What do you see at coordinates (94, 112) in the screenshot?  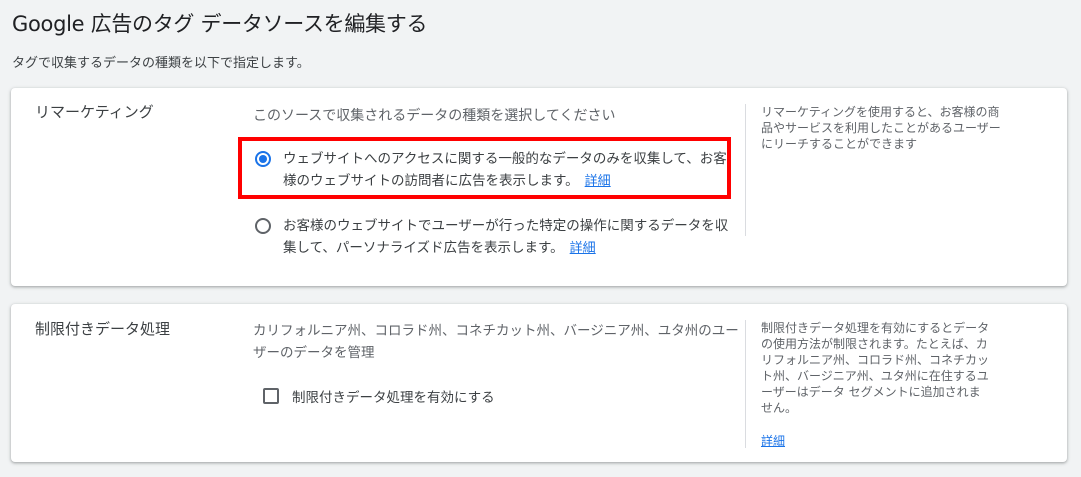 I see `remarketing-section-title: リマーケティング` at bounding box center [94, 112].